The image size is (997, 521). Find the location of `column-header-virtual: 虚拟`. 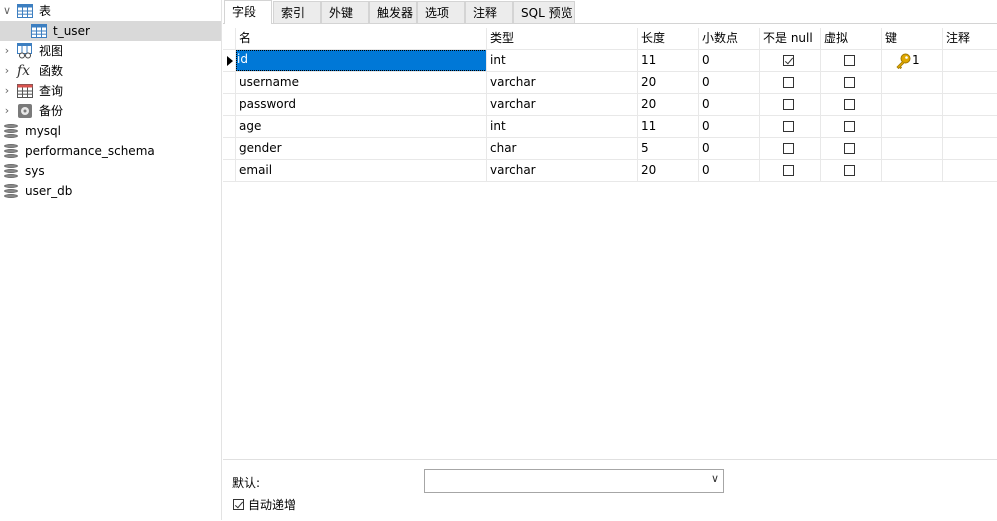

column-header-virtual: 虚拟 is located at coordinates (851, 38).